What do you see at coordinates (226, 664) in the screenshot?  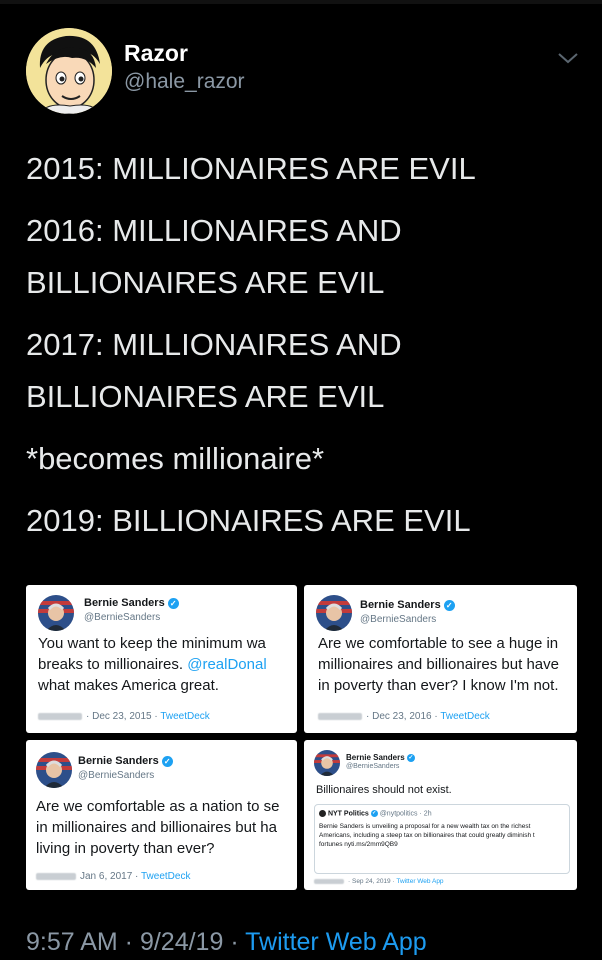 I see `mention-link: @realDonal` at bounding box center [226, 664].